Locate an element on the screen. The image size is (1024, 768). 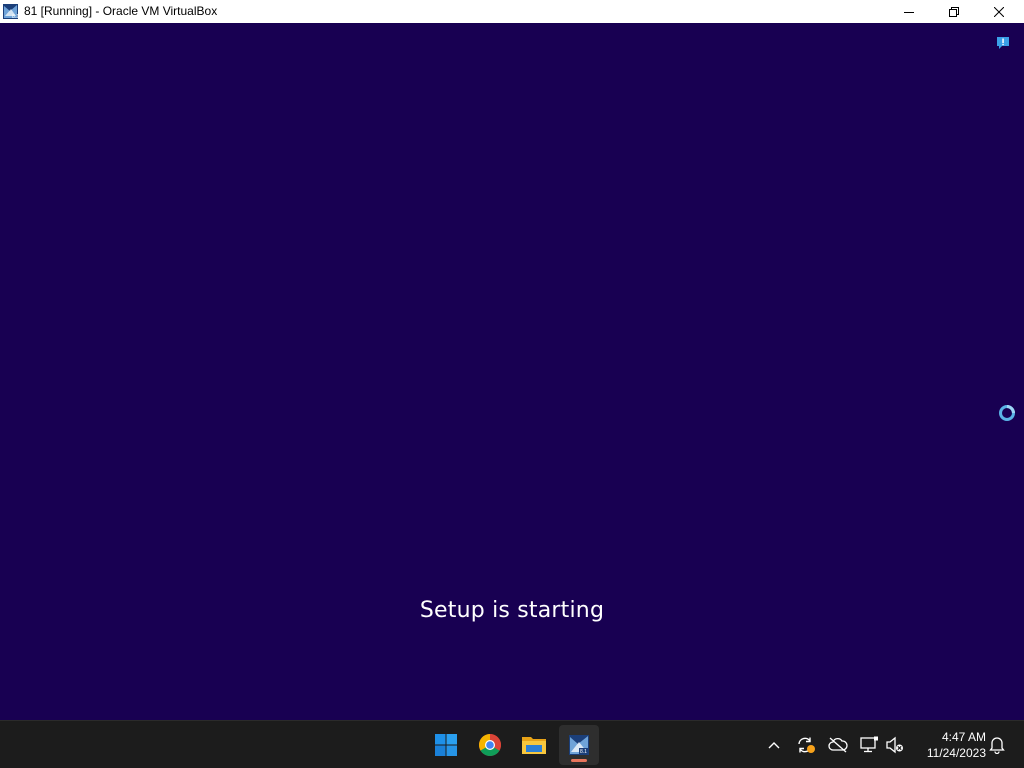
close-icon is located at coordinates (998, 11).